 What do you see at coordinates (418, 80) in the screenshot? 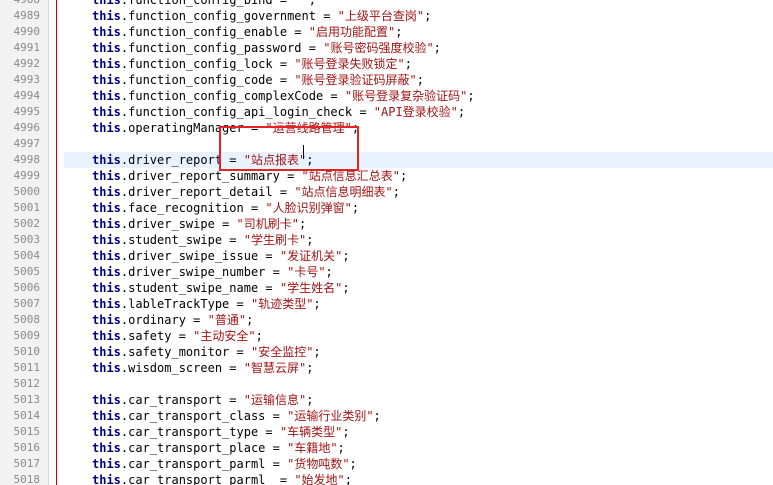
I see `code-text: this.function_config_code = "账号登录验证码屏蔽";` at bounding box center [418, 80].